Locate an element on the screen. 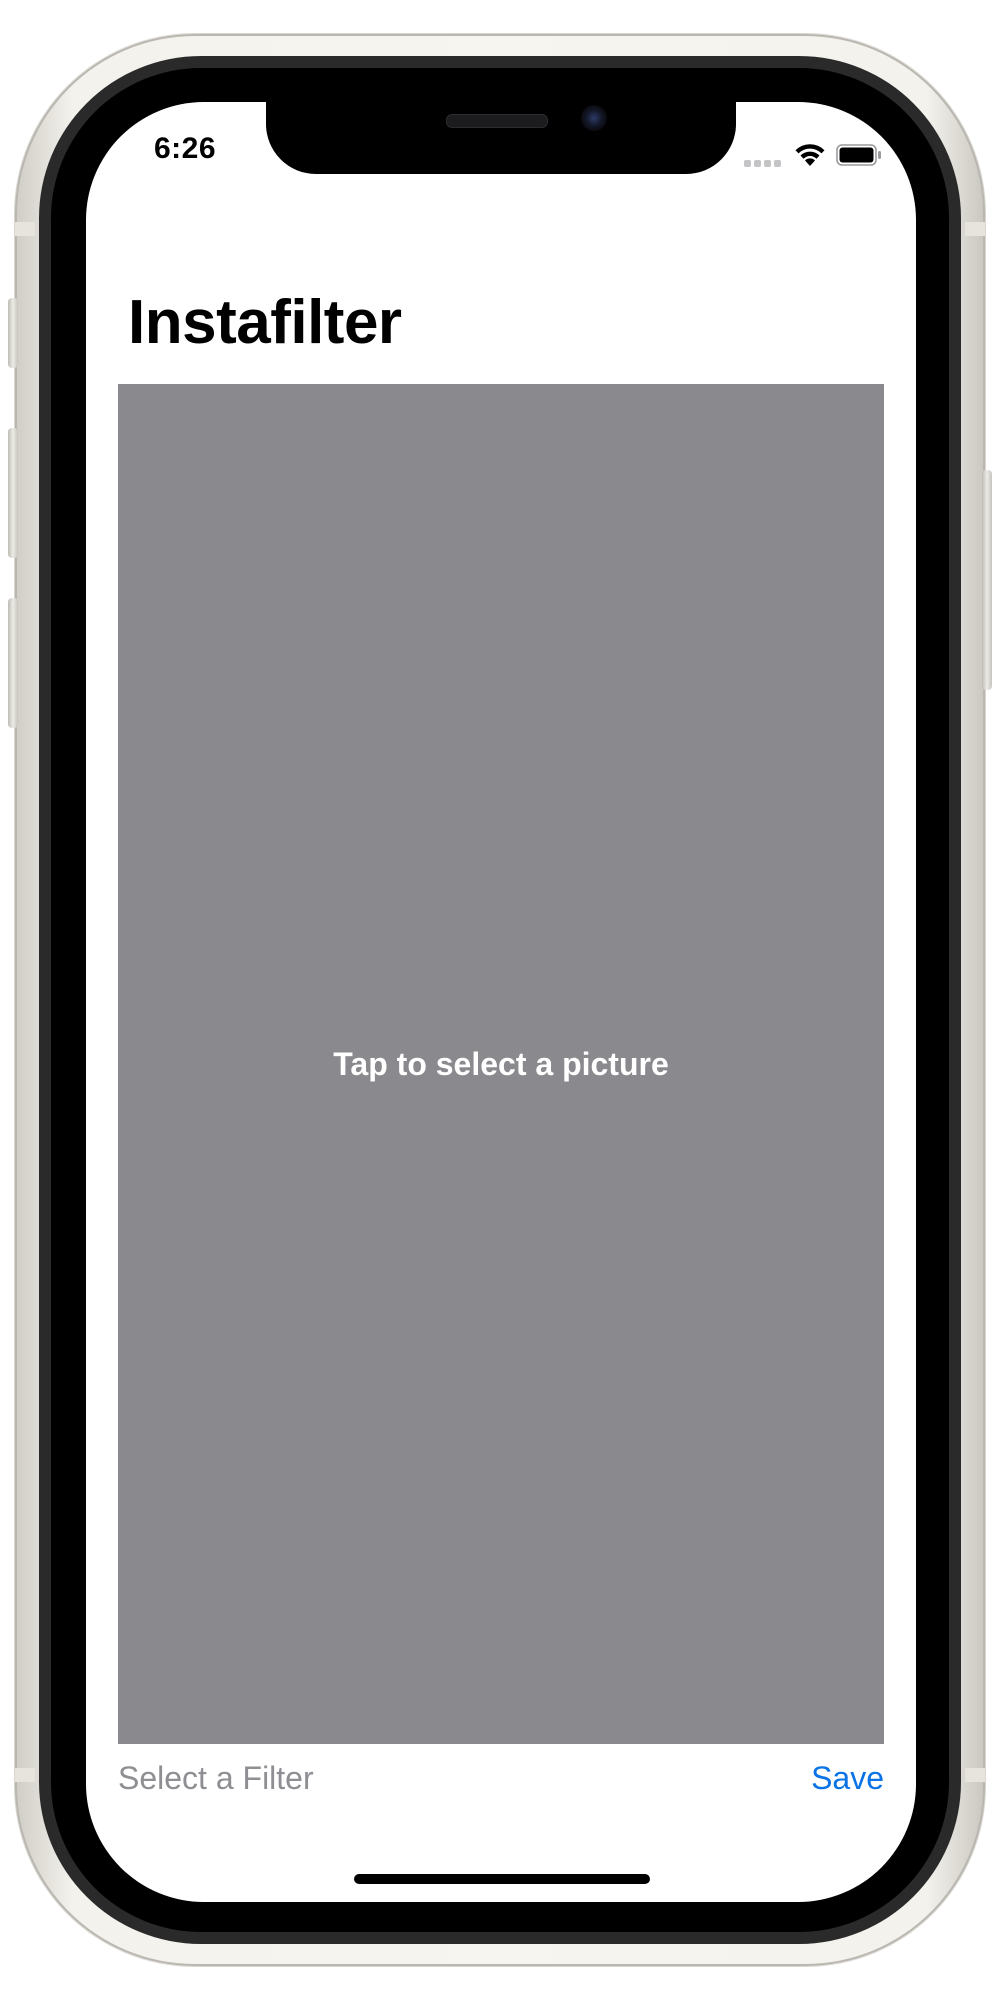  wifi-icon is located at coordinates (810, 155).